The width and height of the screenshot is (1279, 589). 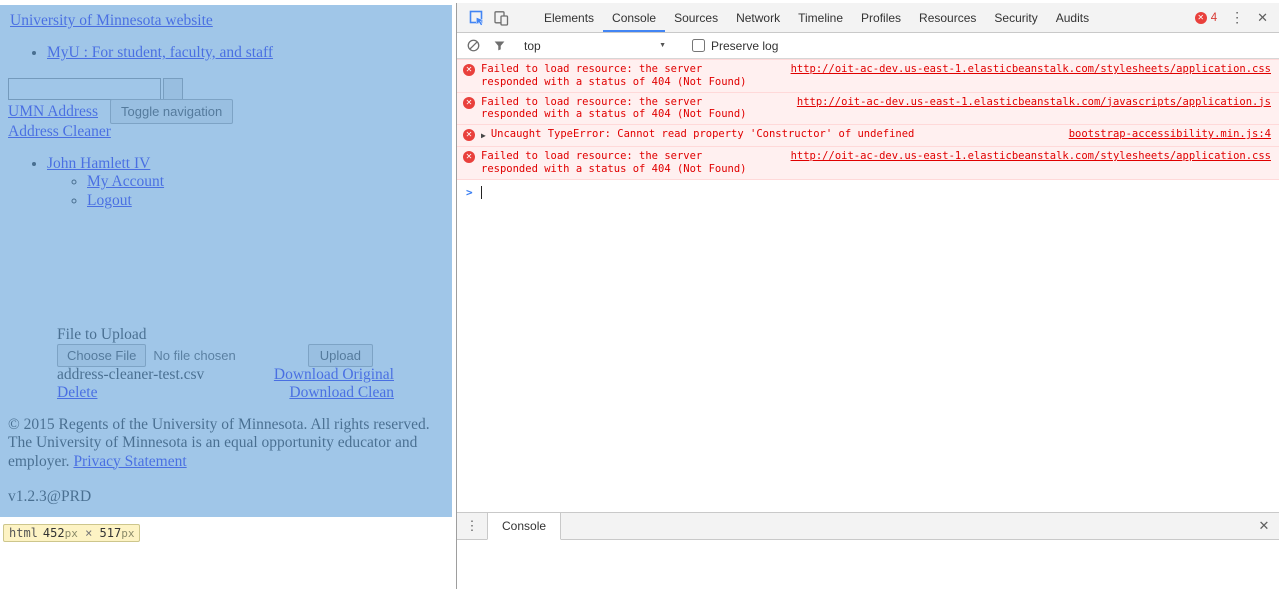 I want to click on tab-audits: Audits, so click(x=1072, y=17).